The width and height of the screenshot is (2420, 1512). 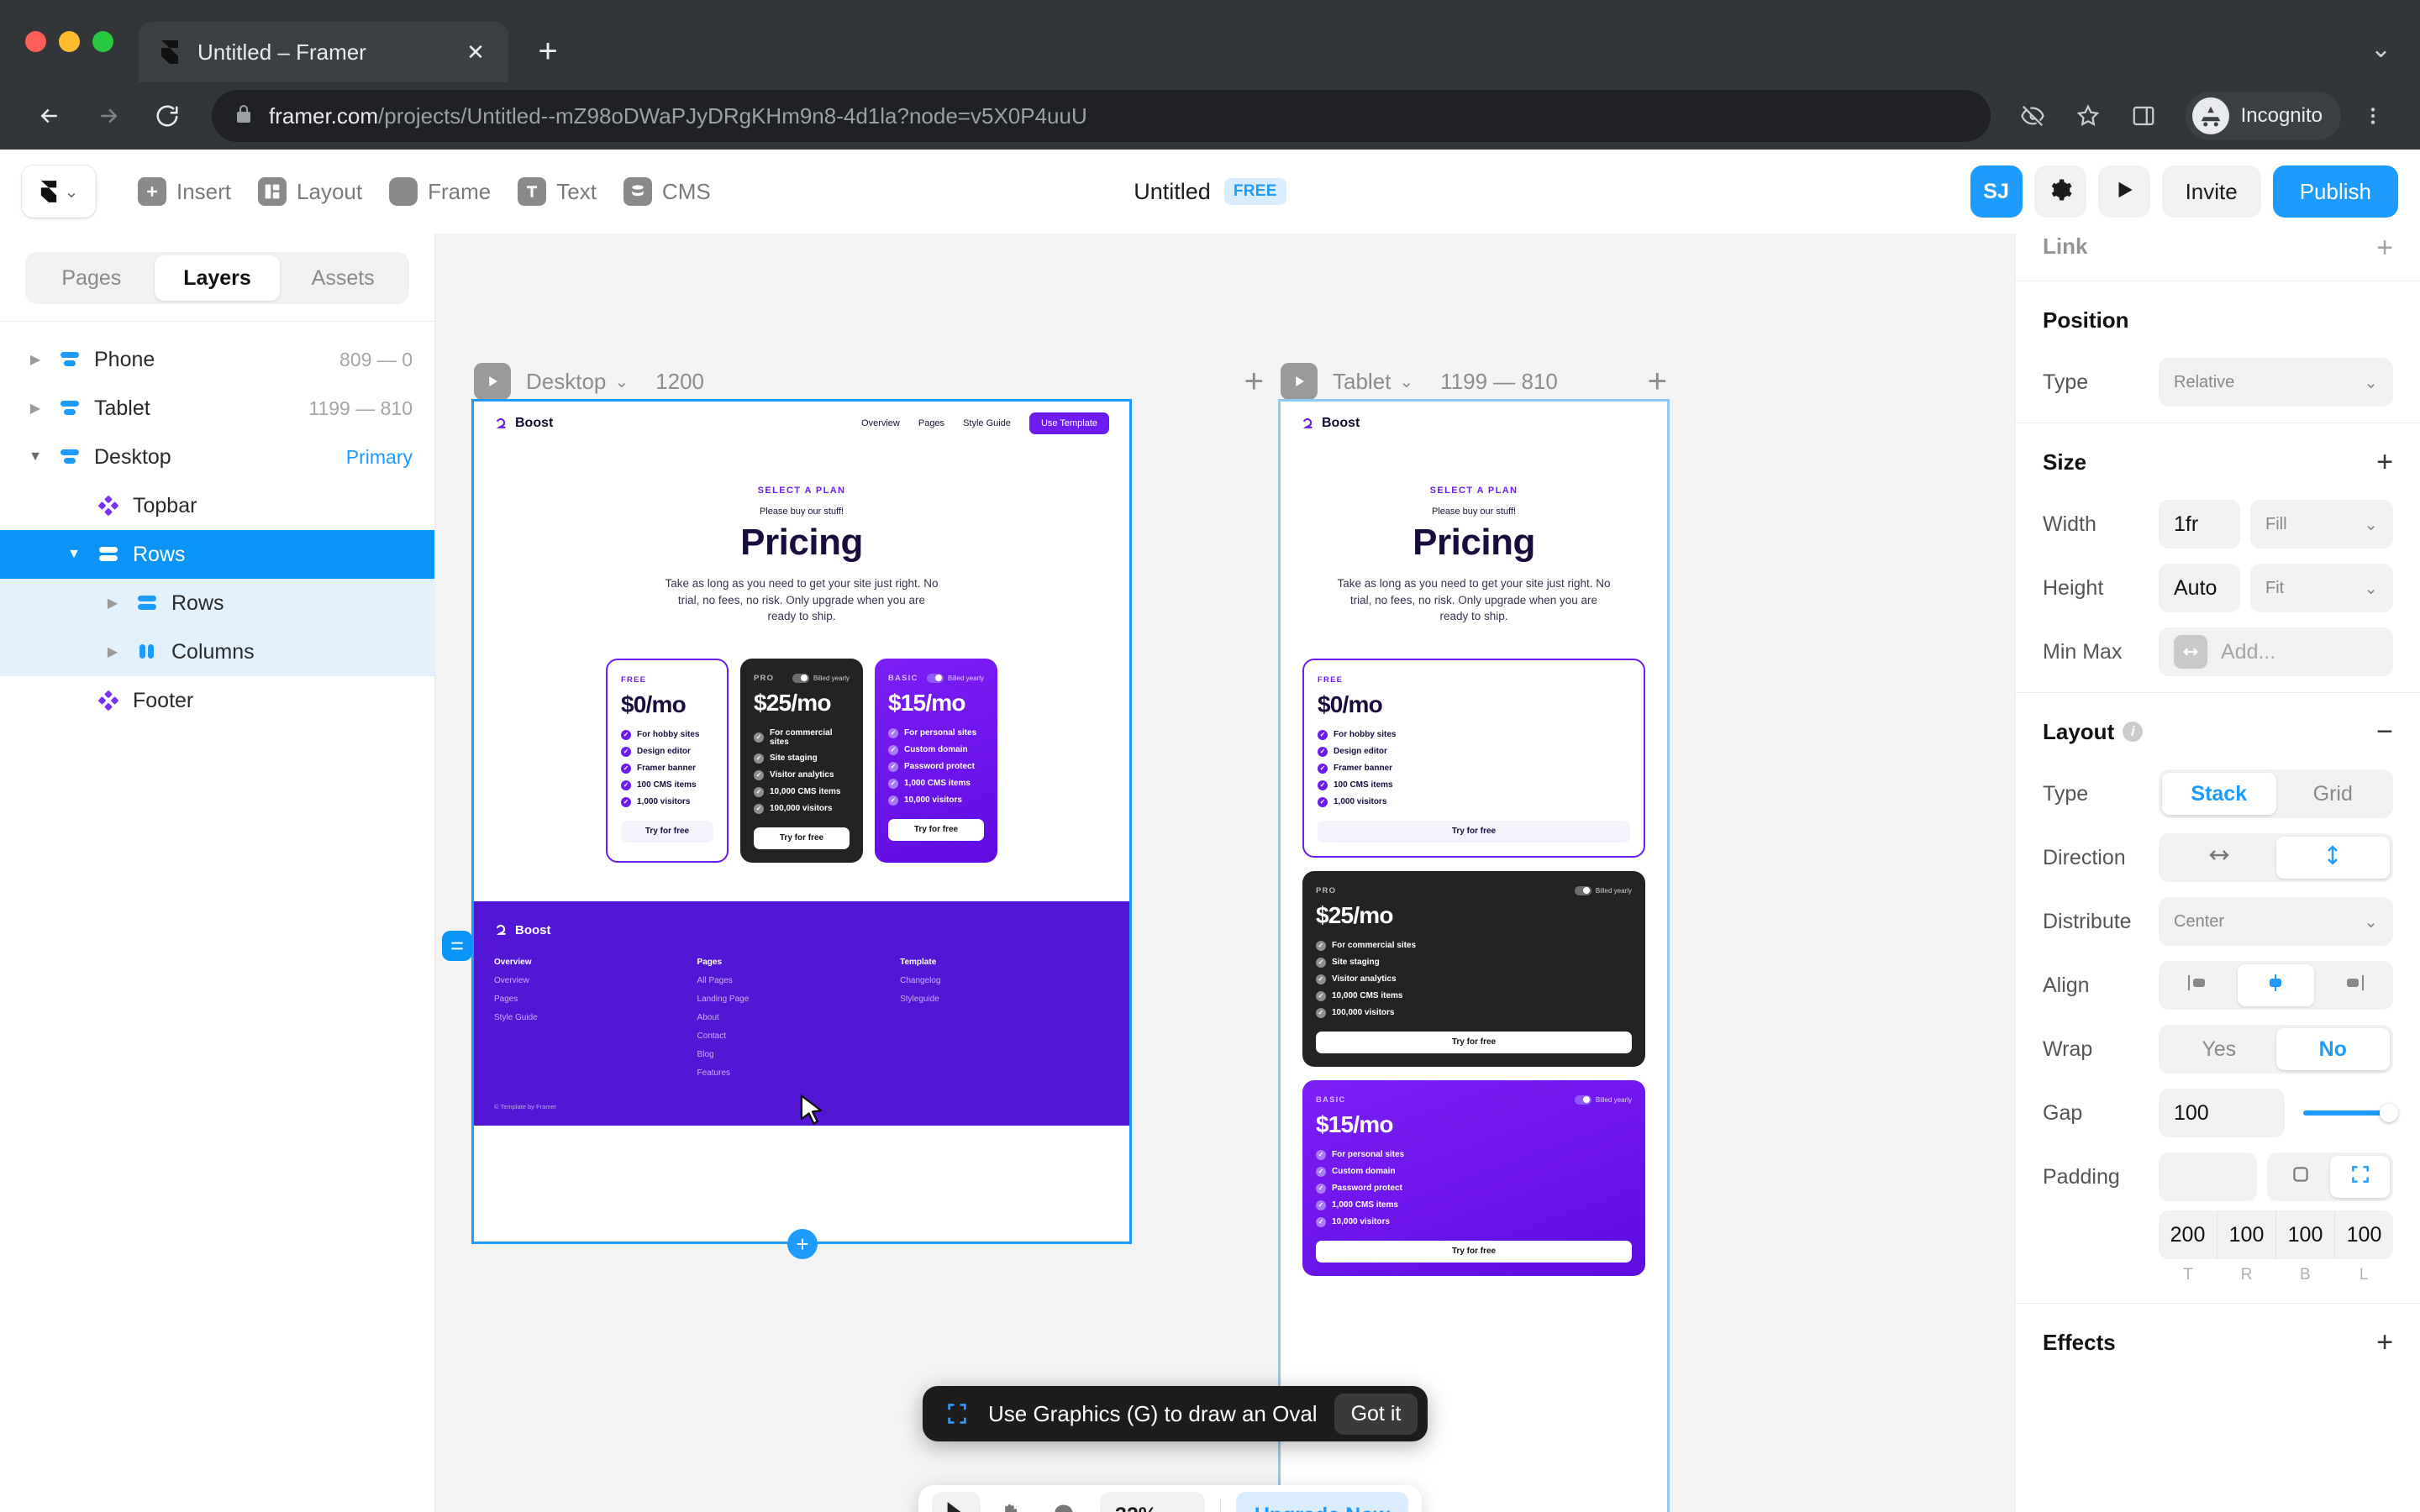 I want to click on add-link-button: +, so click(x=2385, y=248).